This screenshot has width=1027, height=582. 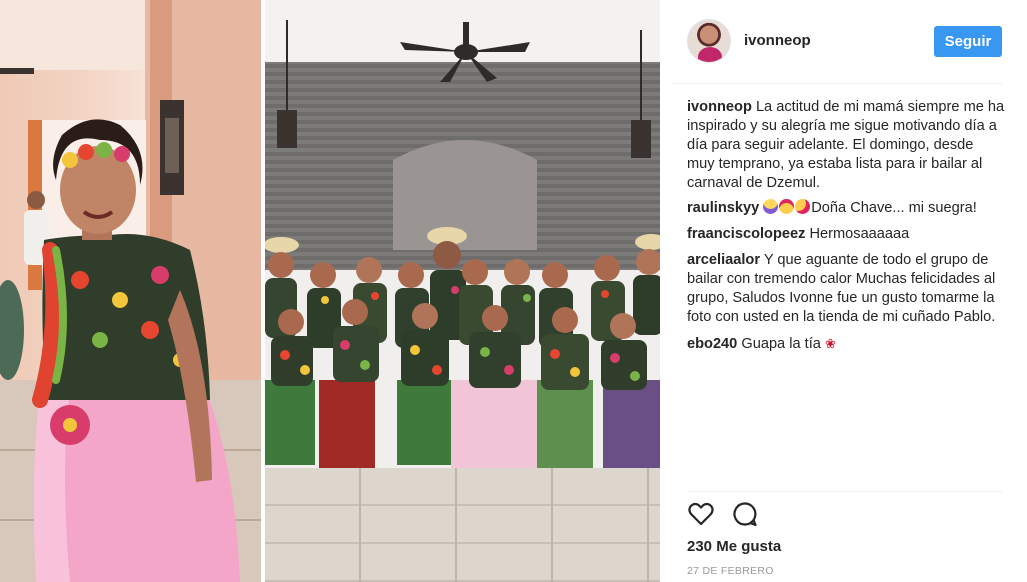 What do you see at coordinates (734, 546) in the screenshot?
I see `likes-count: 230 Me gusta` at bounding box center [734, 546].